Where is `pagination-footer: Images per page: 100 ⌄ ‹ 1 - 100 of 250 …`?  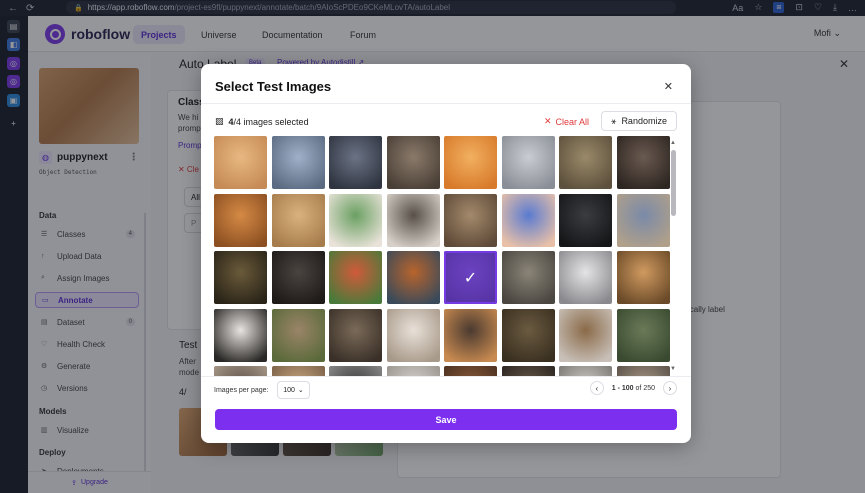 pagination-footer: Images per page: 100 ⌄ ‹ 1 - 100 of 250 … is located at coordinates (446, 391).